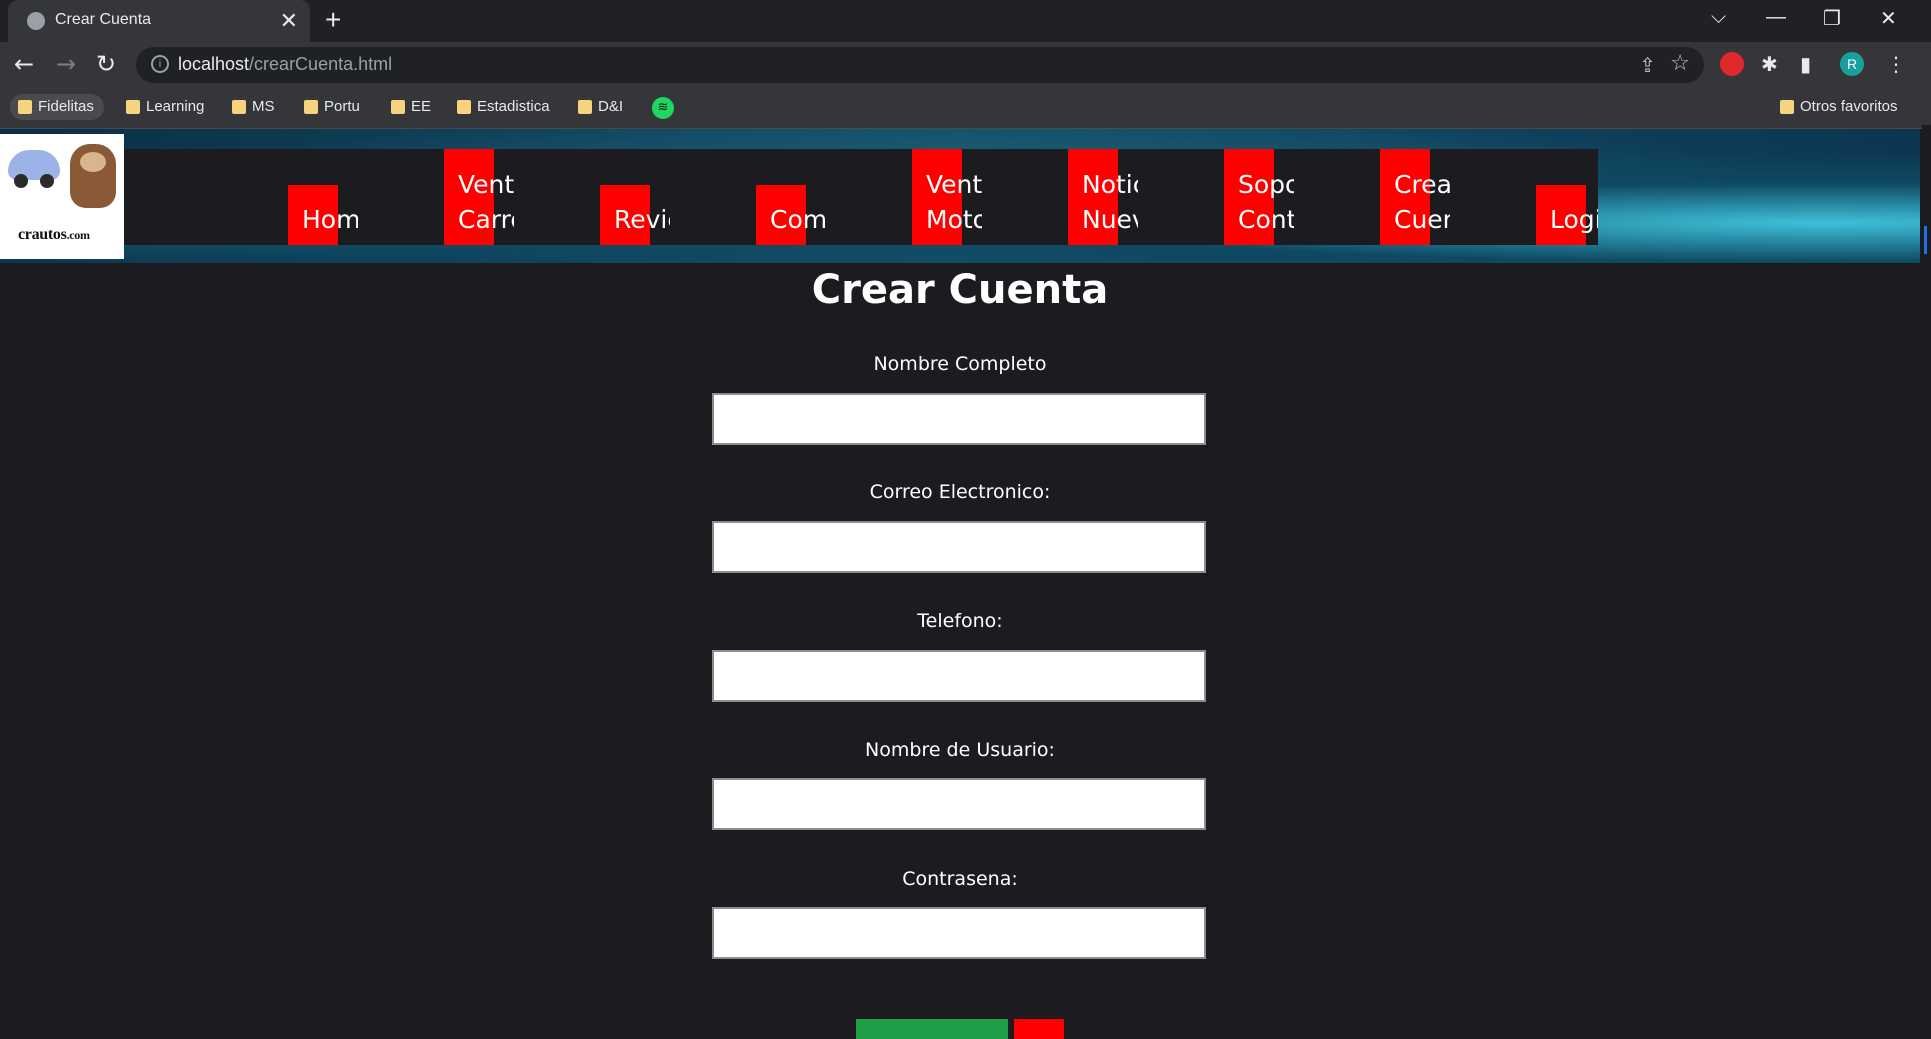  What do you see at coordinates (959, 547) in the screenshot?
I see `email-input` at bounding box center [959, 547].